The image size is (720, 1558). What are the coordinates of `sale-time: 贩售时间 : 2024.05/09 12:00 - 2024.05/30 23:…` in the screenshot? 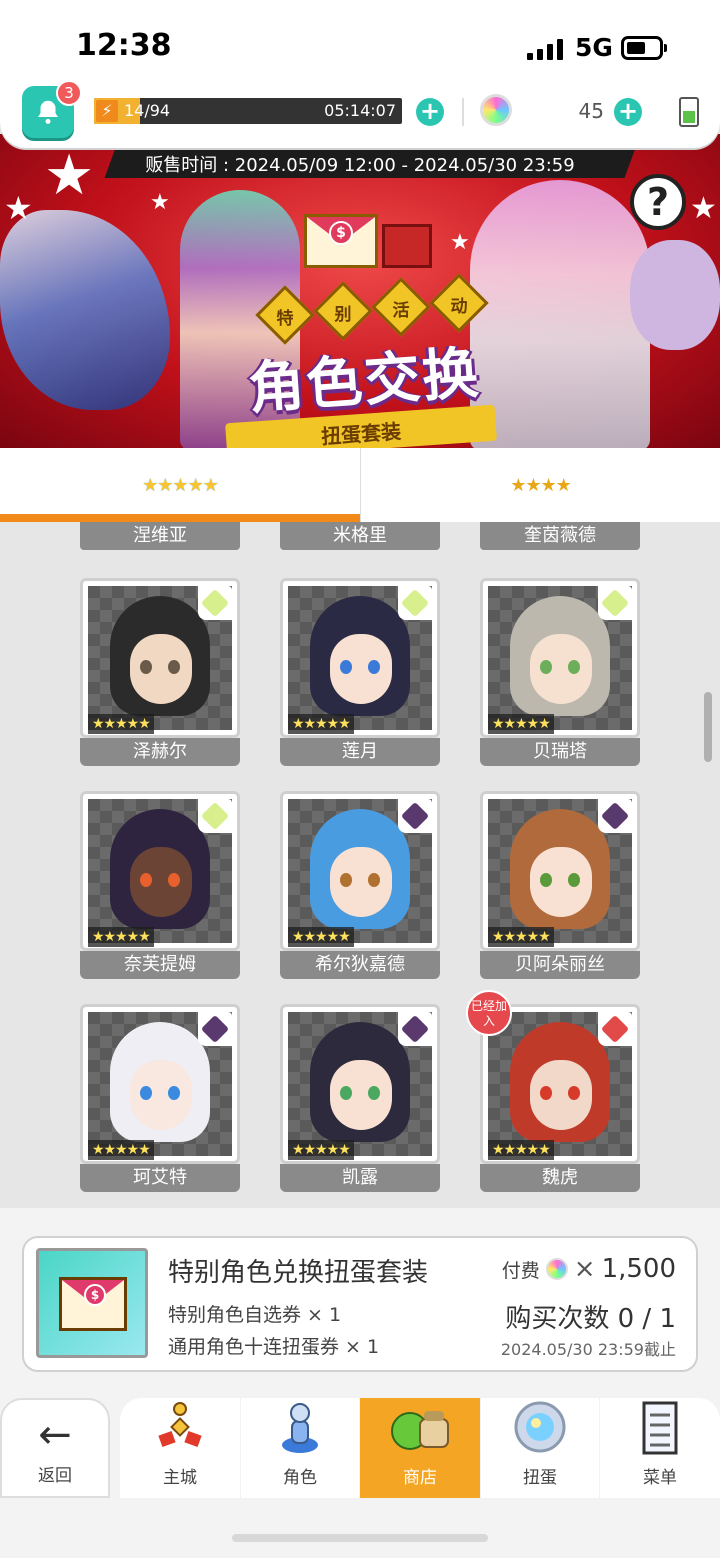 It's located at (360, 165).